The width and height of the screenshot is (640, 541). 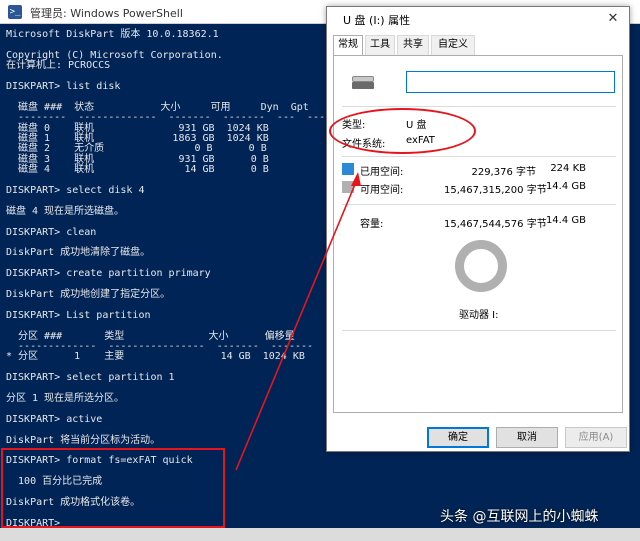 What do you see at coordinates (348, 45) in the screenshot?
I see `tab-general: 常规` at bounding box center [348, 45].